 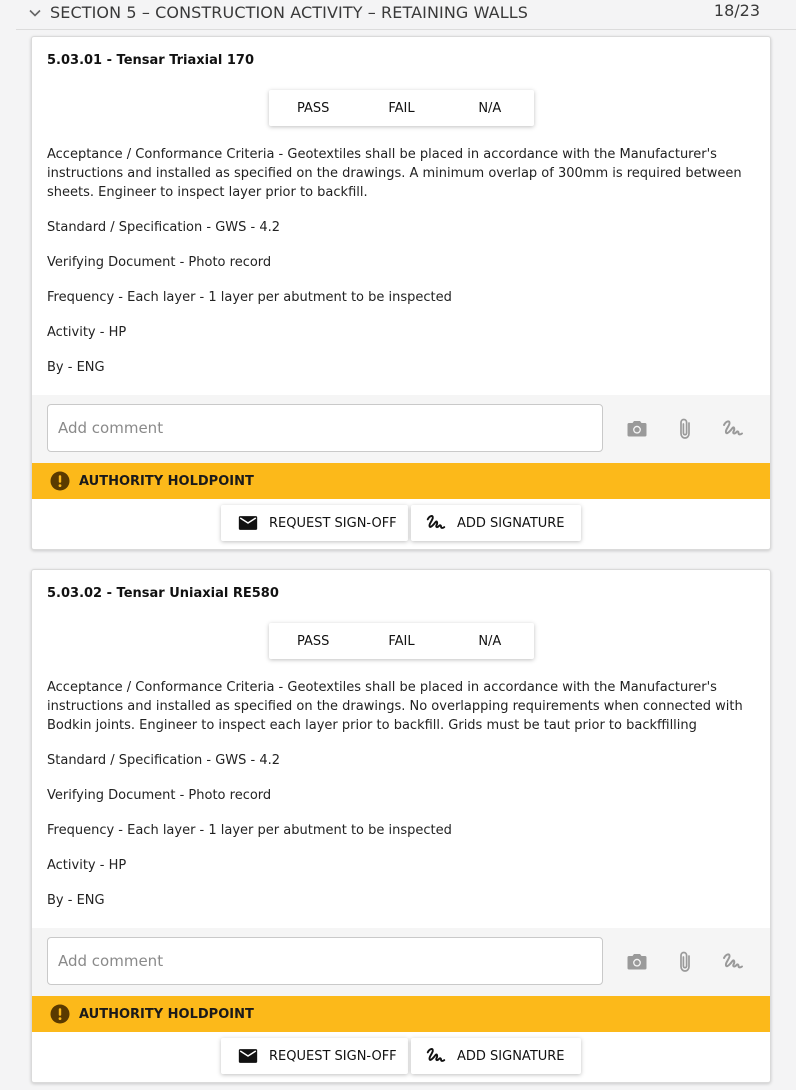 I want to click on chevron-down-icon, so click(x=35, y=13).